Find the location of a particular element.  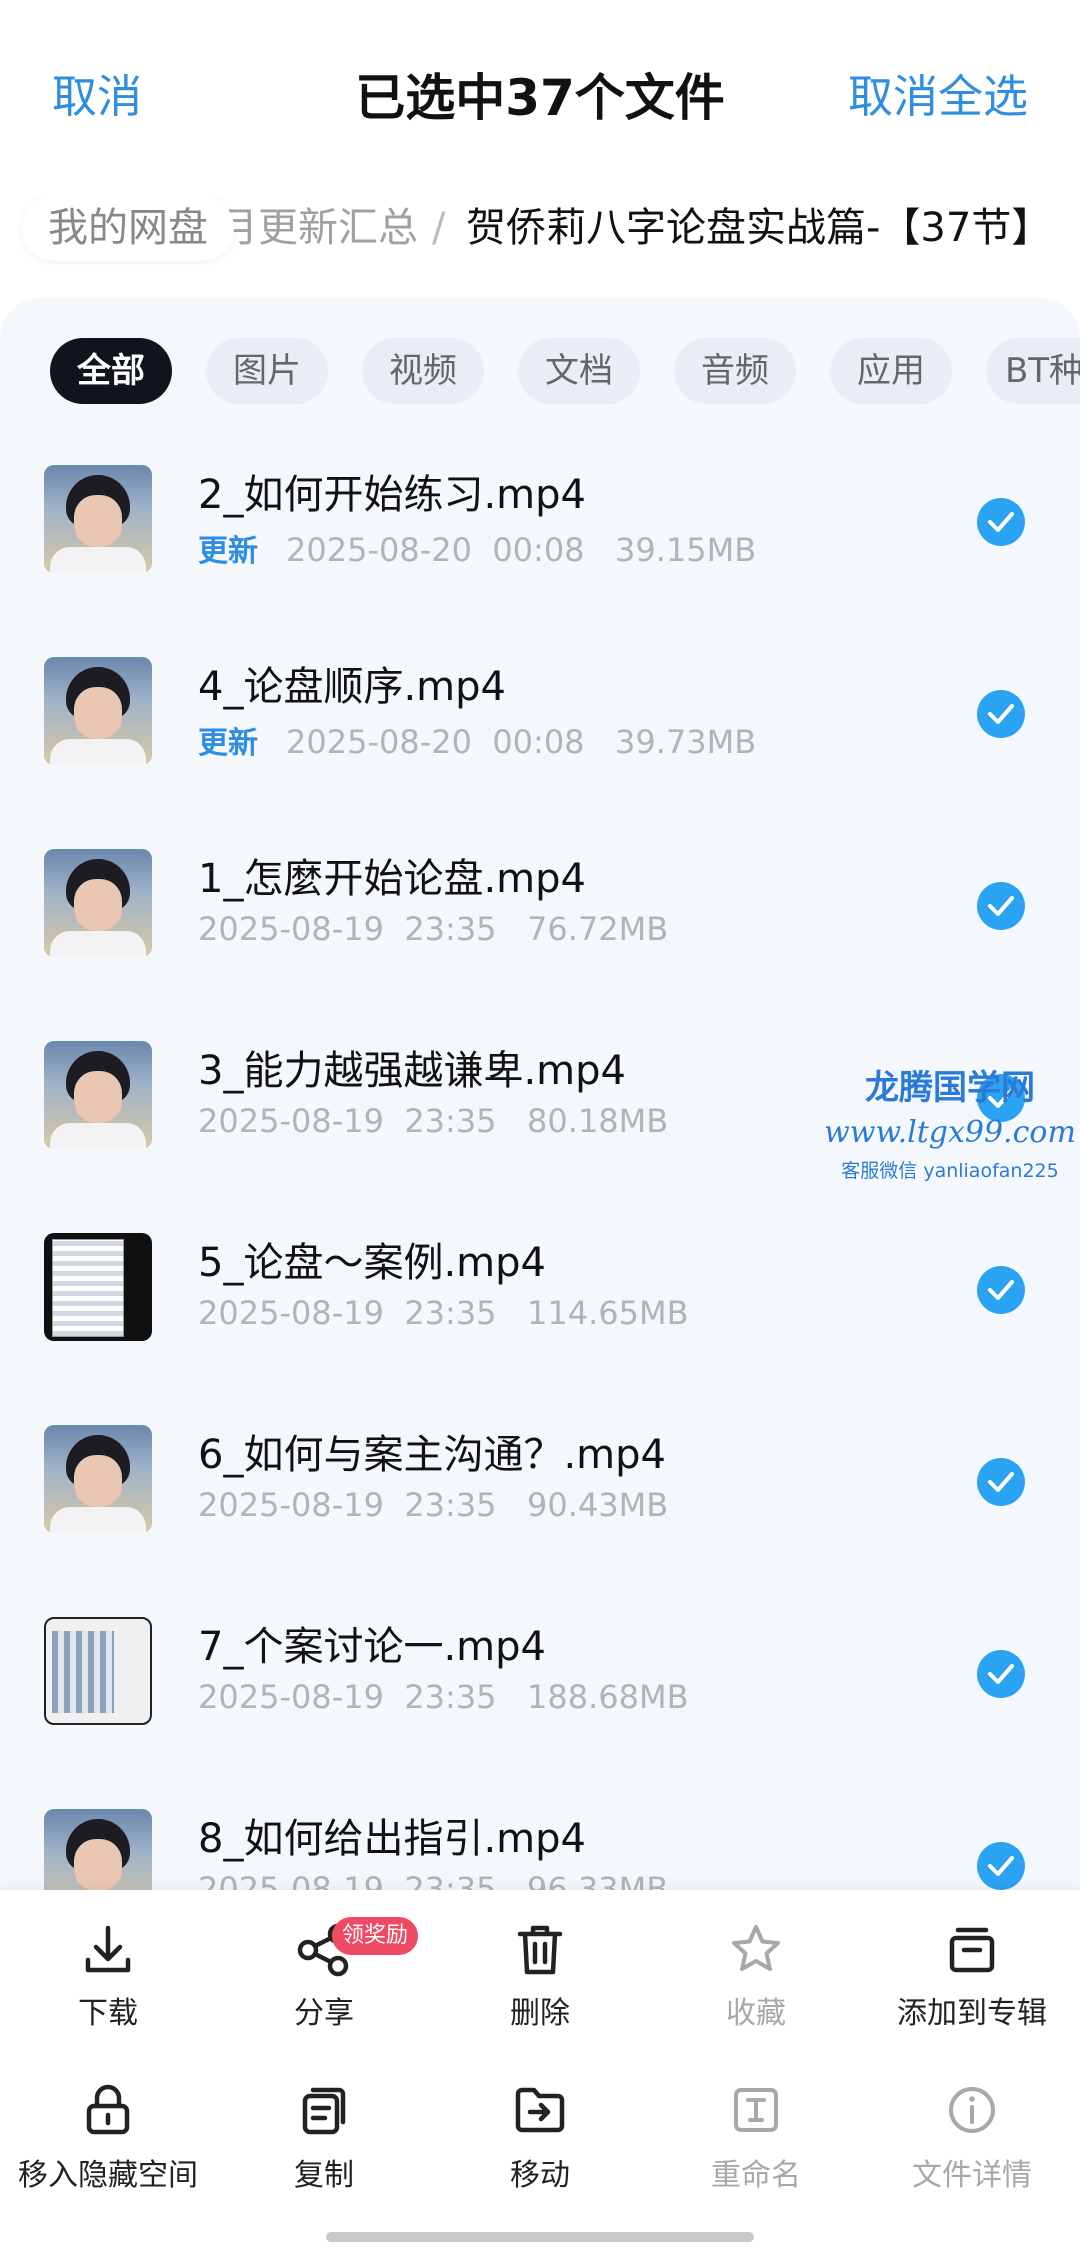

info-icon is located at coordinates (972, 2110).